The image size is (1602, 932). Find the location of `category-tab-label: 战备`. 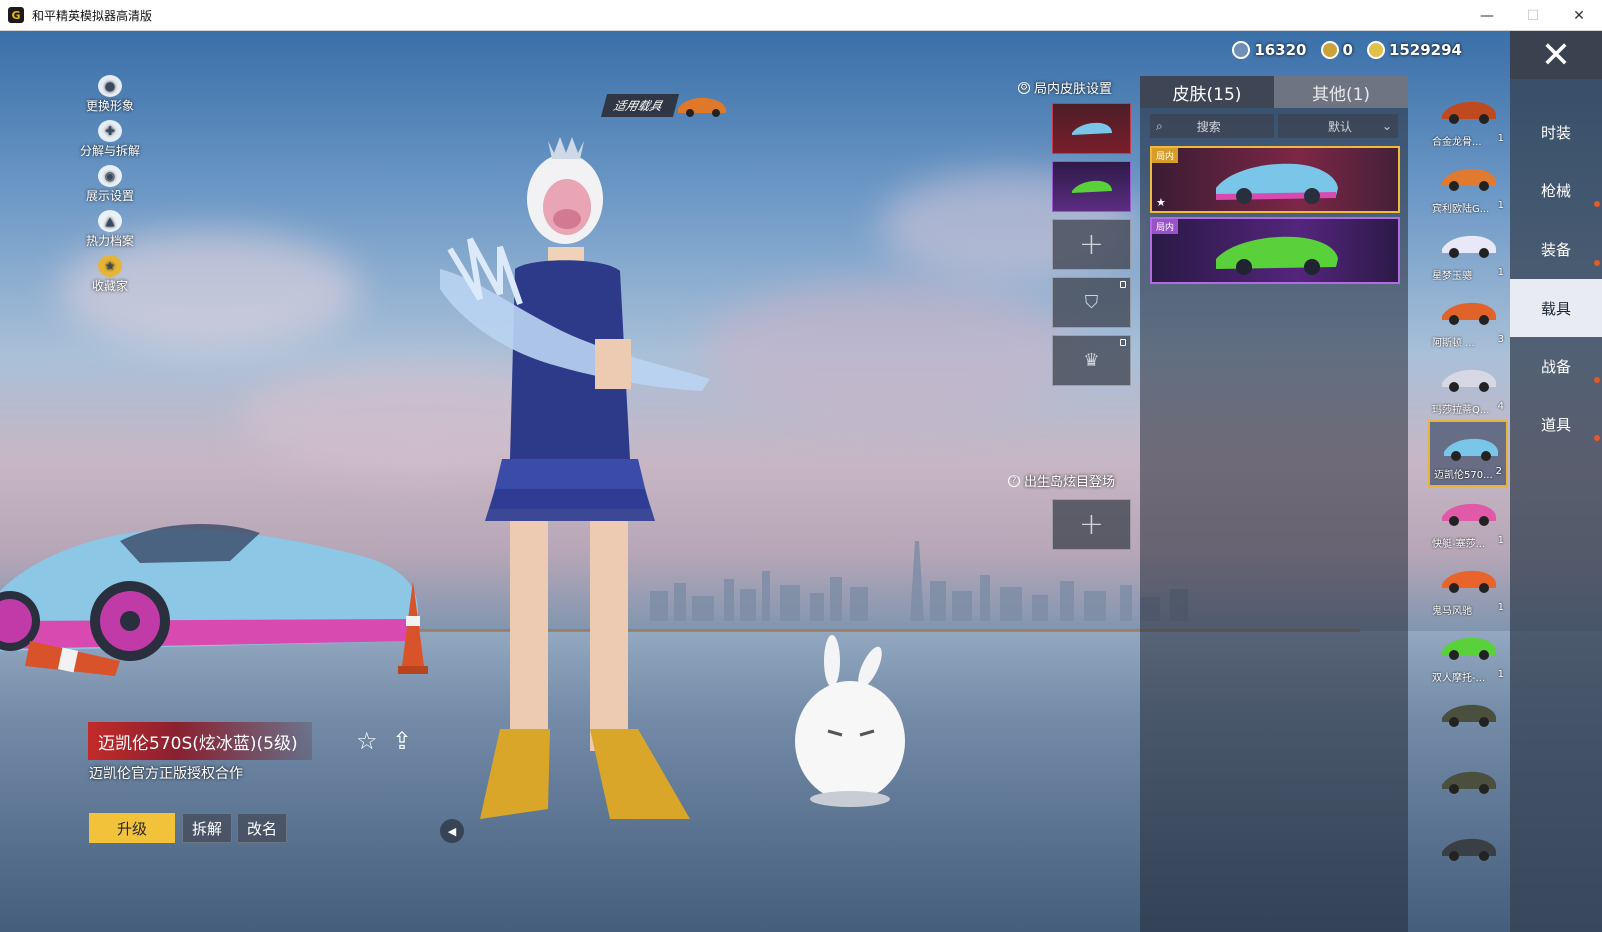

category-tab-label: 战备 is located at coordinates (1555, 366).